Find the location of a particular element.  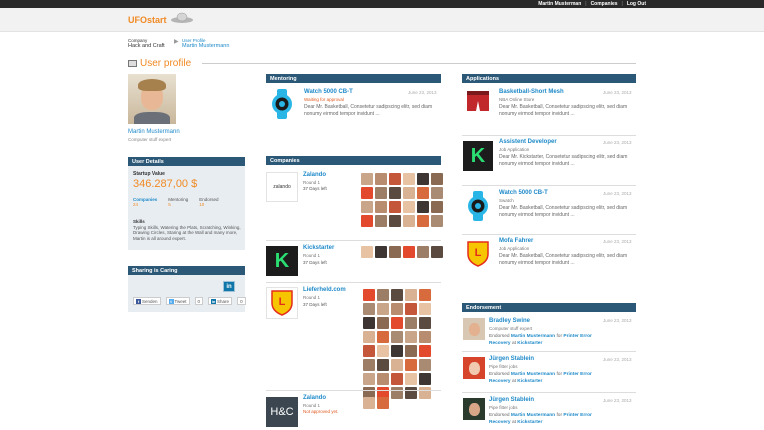

stat-endorsed: Endorsed 10 is located at coordinates (208, 202).